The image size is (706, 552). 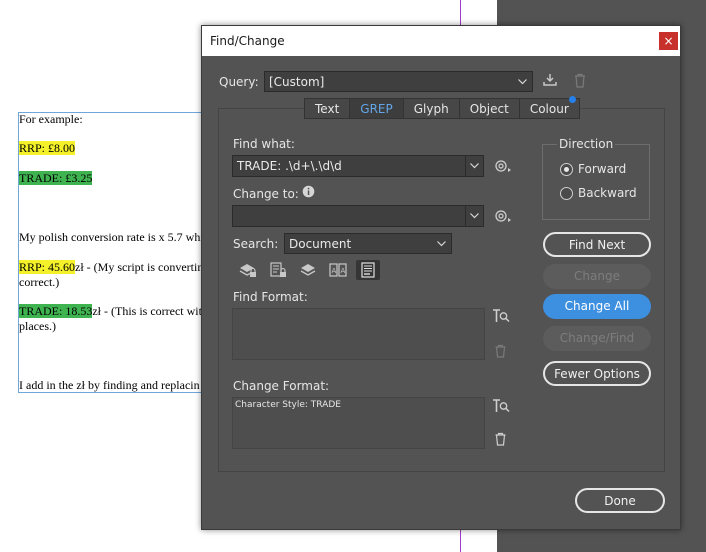 What do you see at coordinates (39, 282) in the screenshot?
I see `doc-line: correct.)` at bounding box center [39, 282].